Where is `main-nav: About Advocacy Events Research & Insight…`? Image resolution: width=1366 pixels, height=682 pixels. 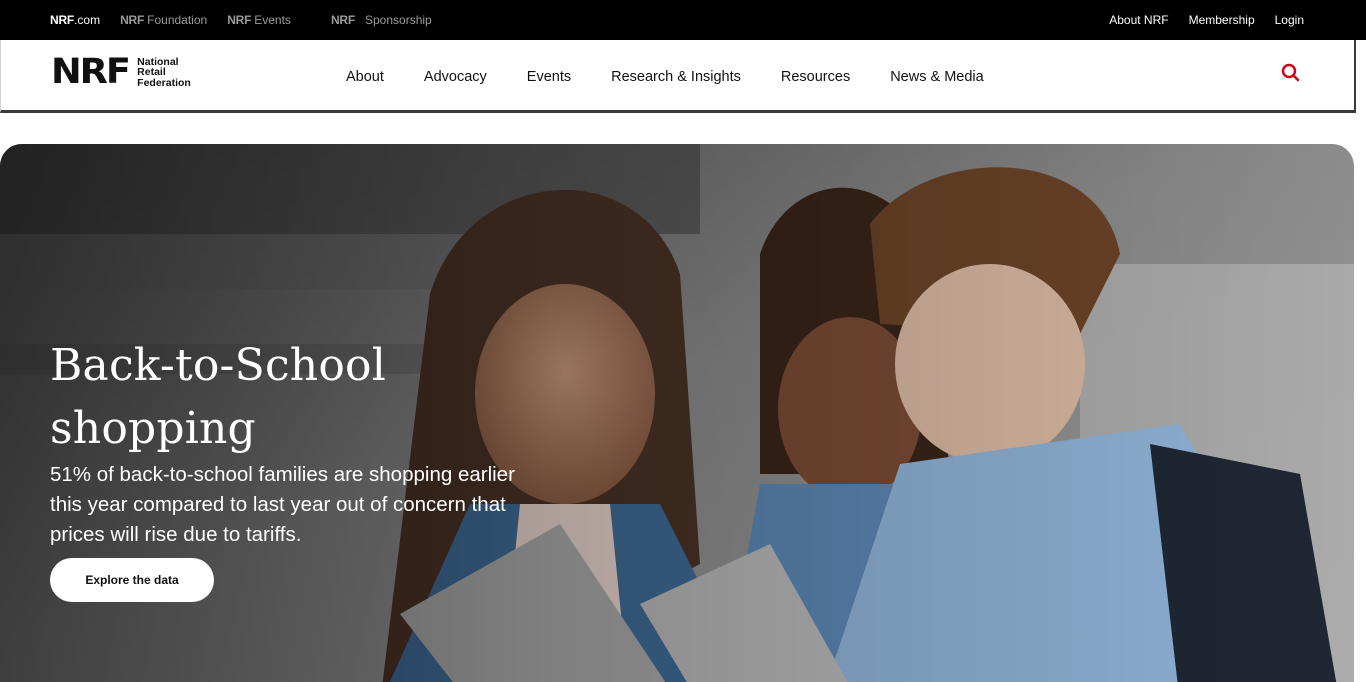 main-nav: About Advocacy Events Research & Insight… is located at coordinates (685, 76).